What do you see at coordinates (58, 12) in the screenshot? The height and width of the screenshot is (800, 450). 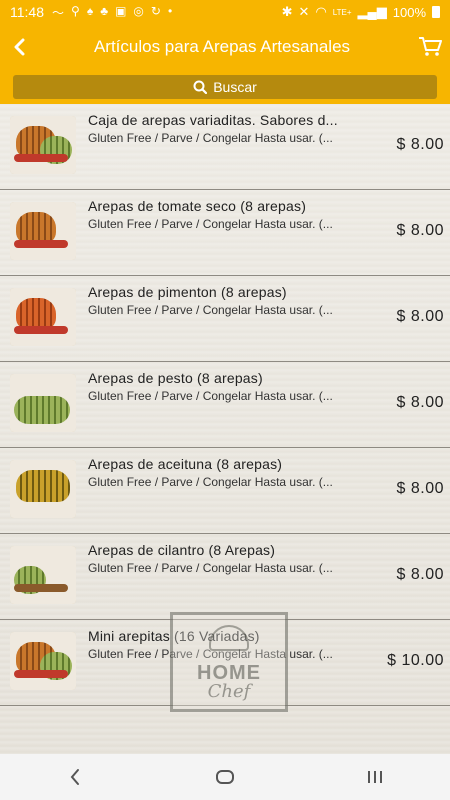 I see `missed-call-icon: 〜` at bounding box center [58, 12].